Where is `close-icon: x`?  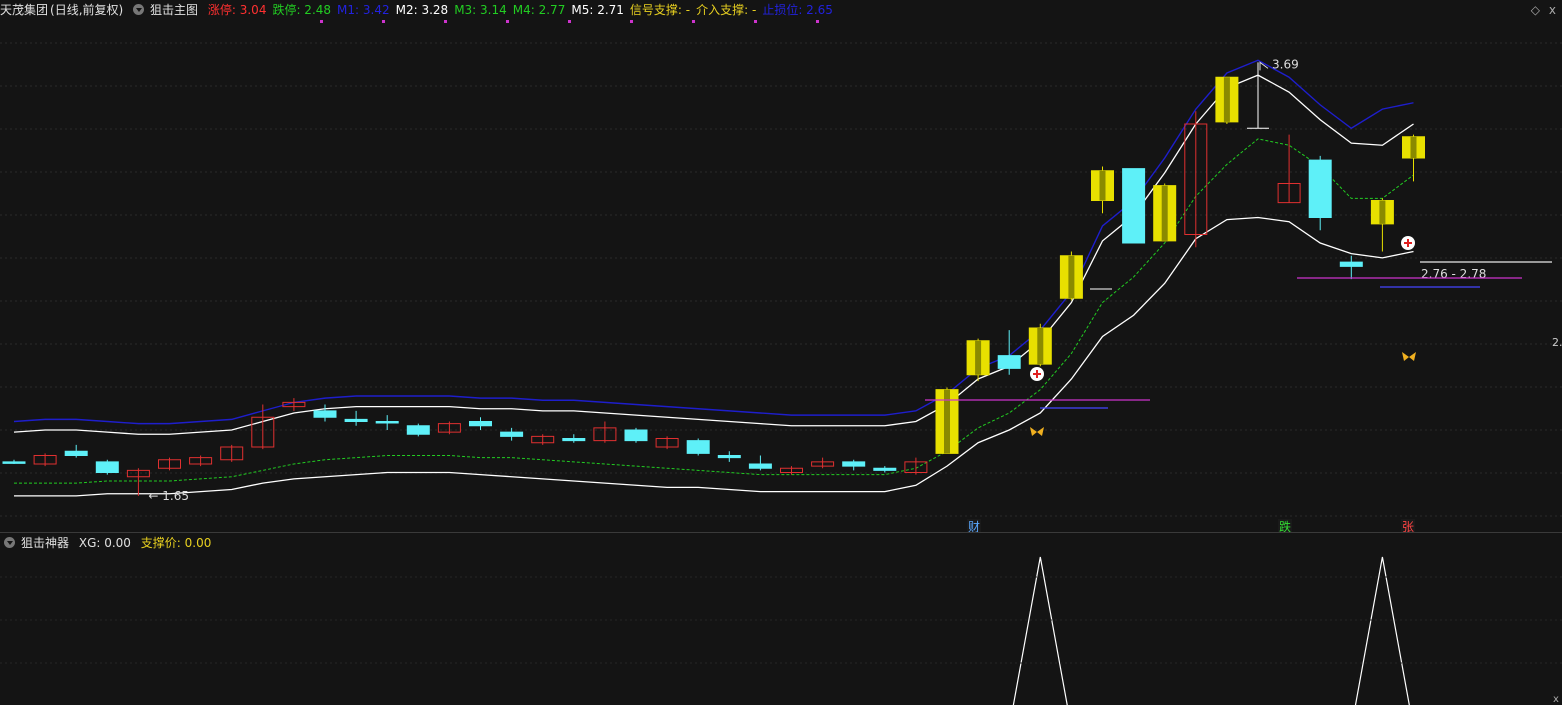 close-icon: x is located at coordinates (1552, 10).